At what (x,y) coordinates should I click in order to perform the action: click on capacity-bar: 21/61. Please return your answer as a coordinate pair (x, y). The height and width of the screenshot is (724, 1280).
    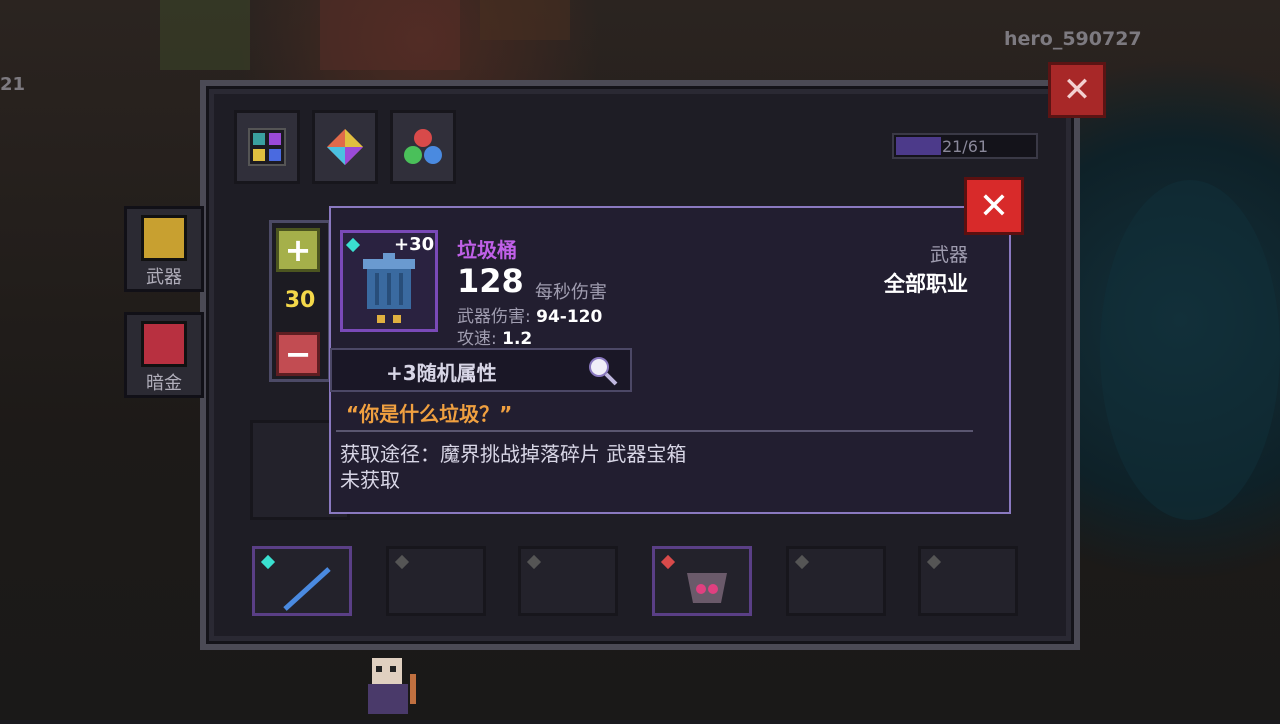
    Looking at the image, I should click on (965, 146).